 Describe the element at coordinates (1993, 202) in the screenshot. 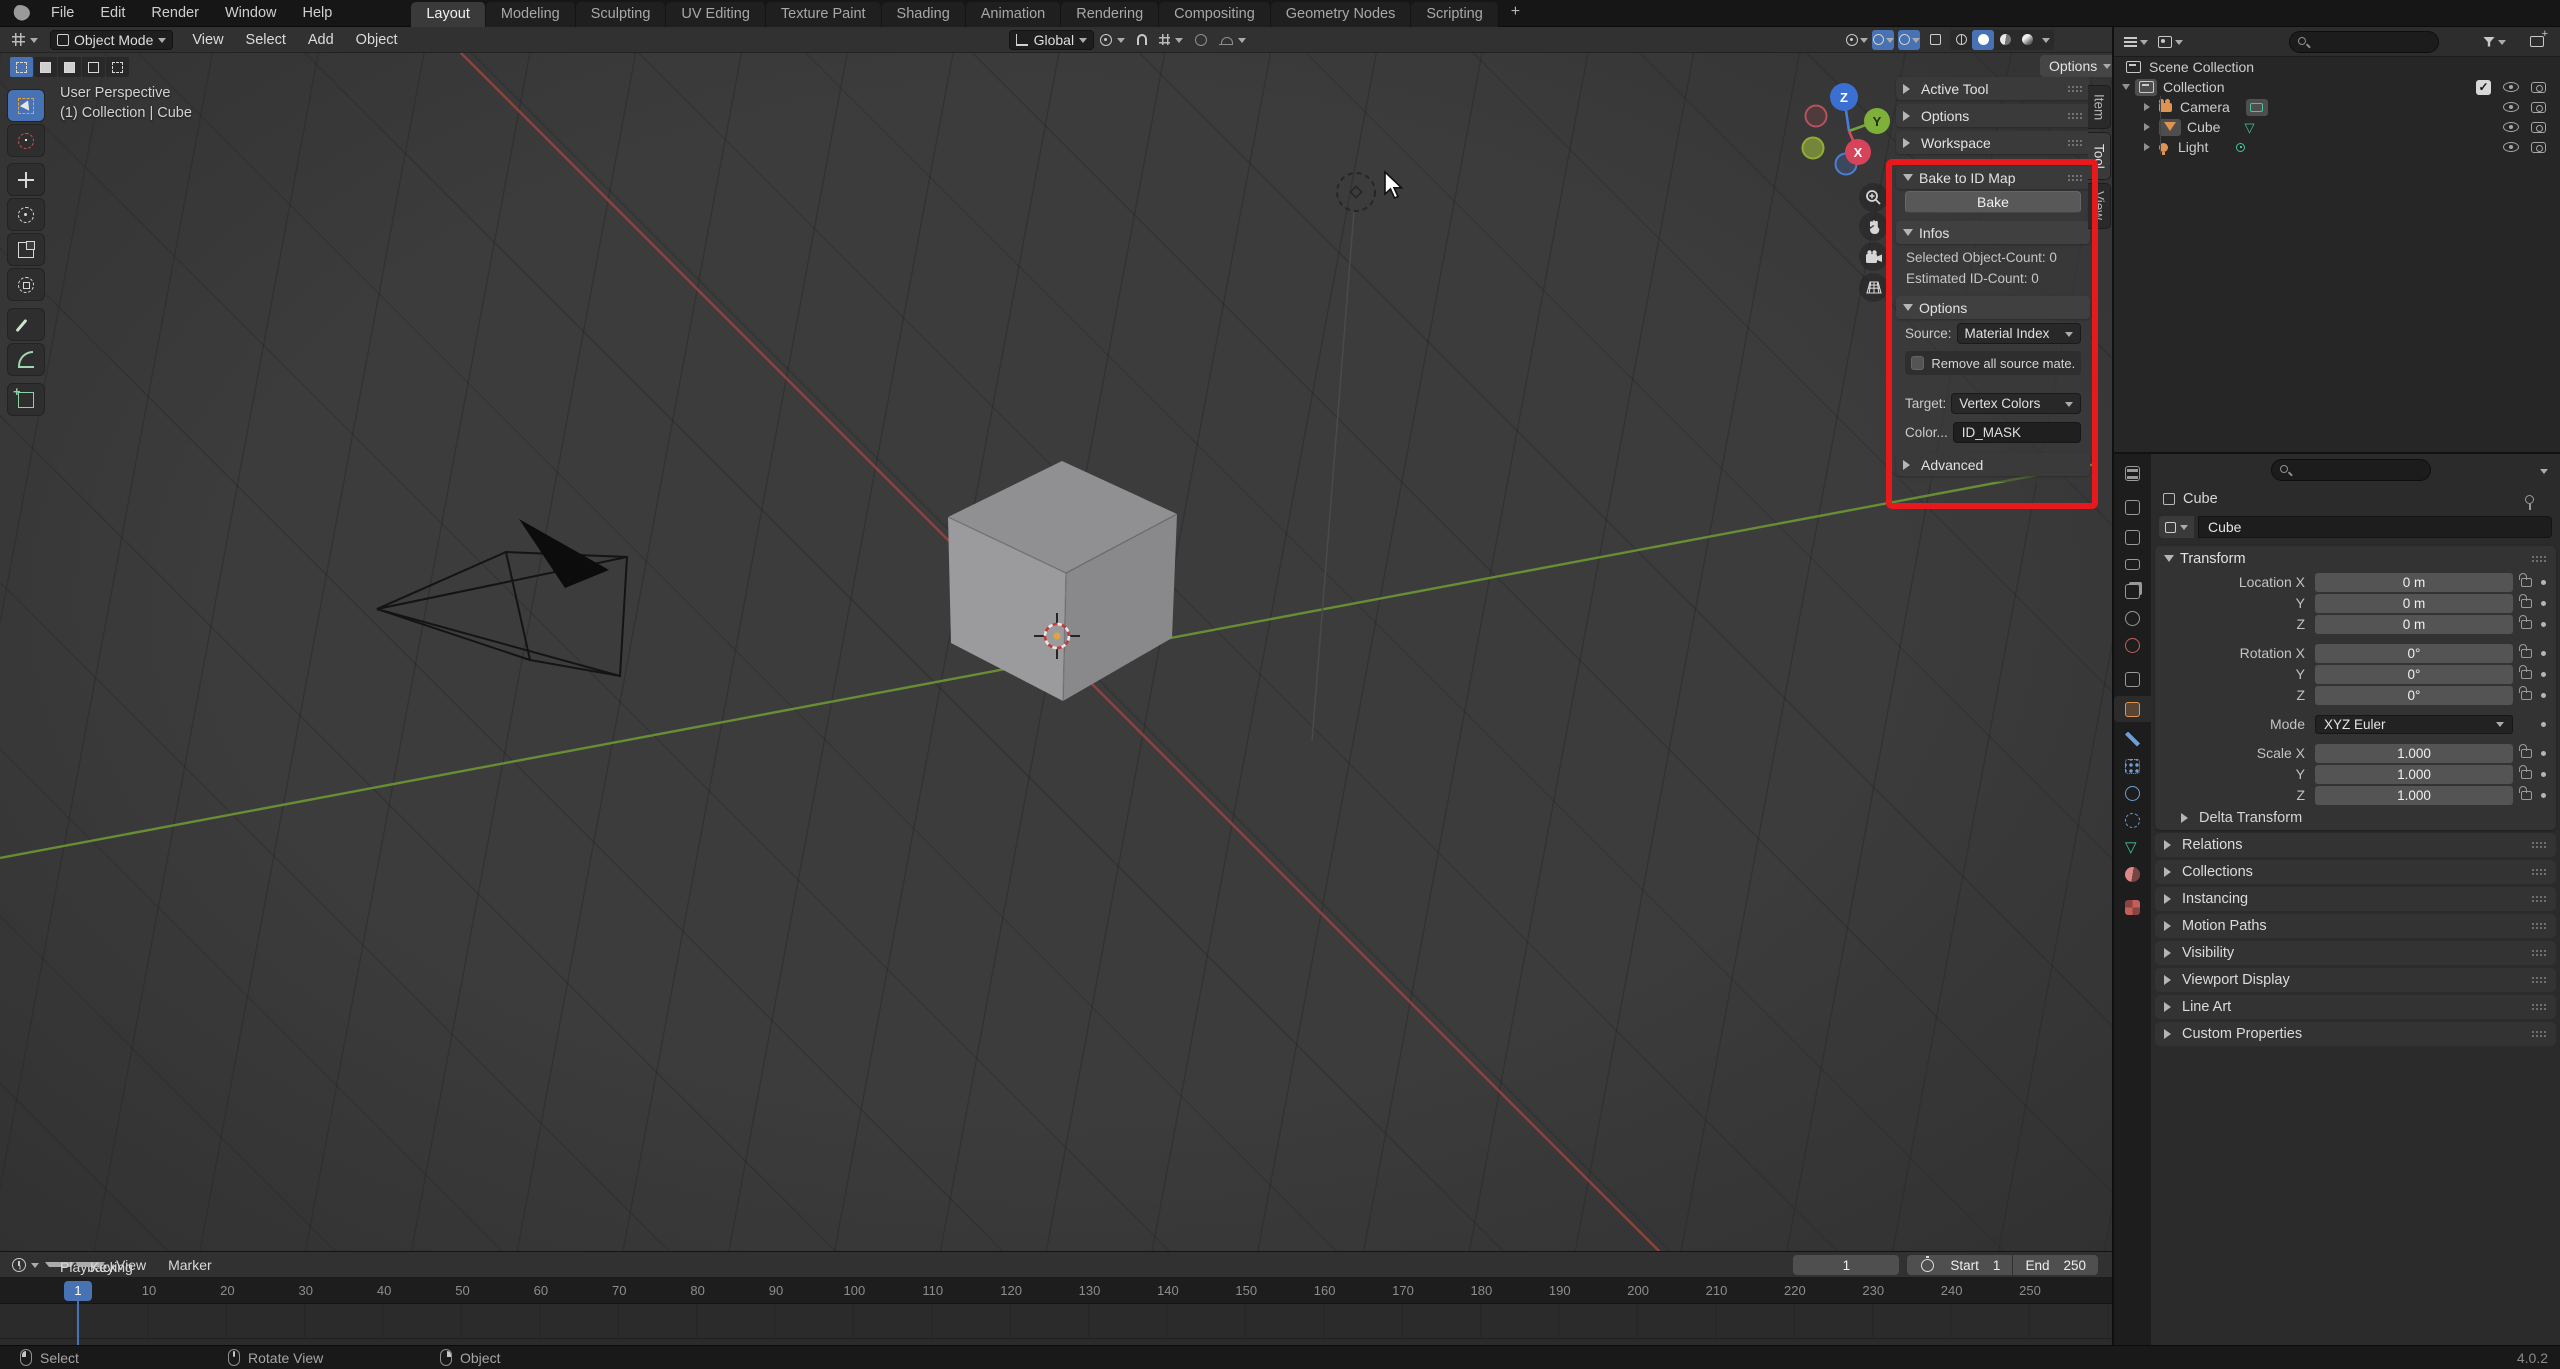

I see `bake-button: Bake` at that location.